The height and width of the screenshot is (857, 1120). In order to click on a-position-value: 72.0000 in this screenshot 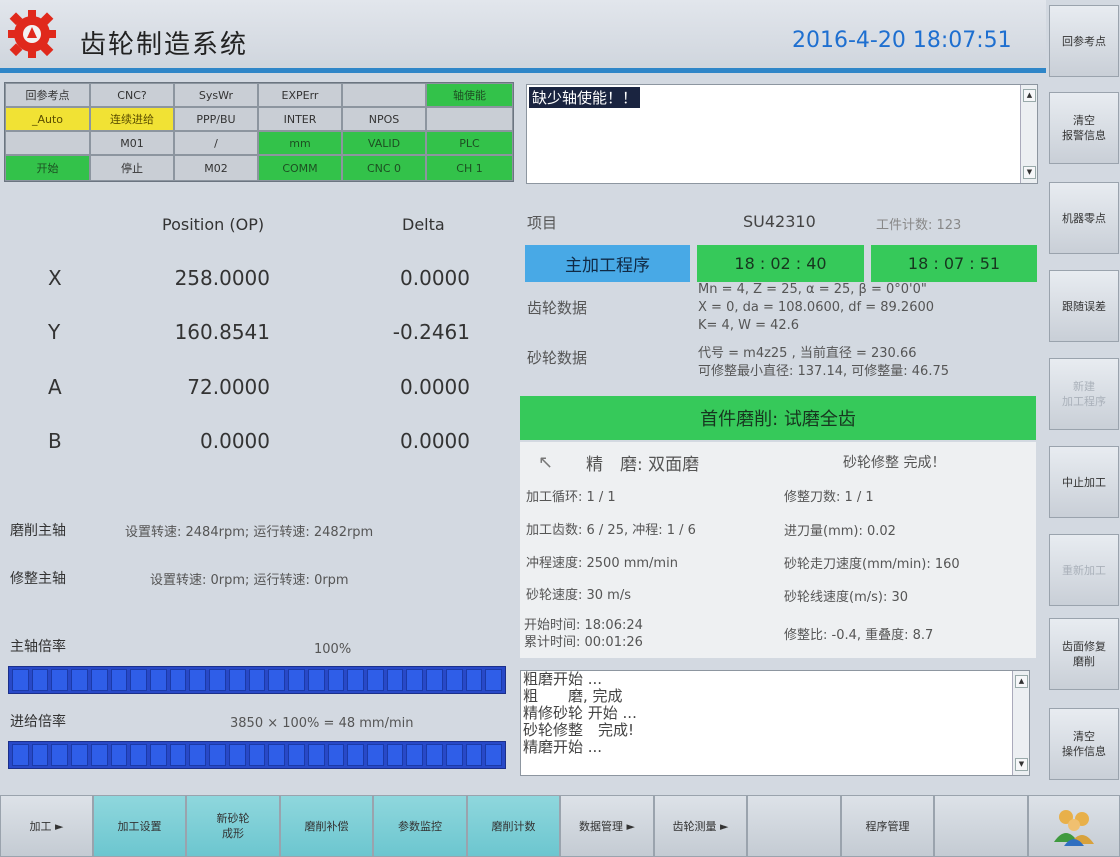, I will do `click(228, 387)`.